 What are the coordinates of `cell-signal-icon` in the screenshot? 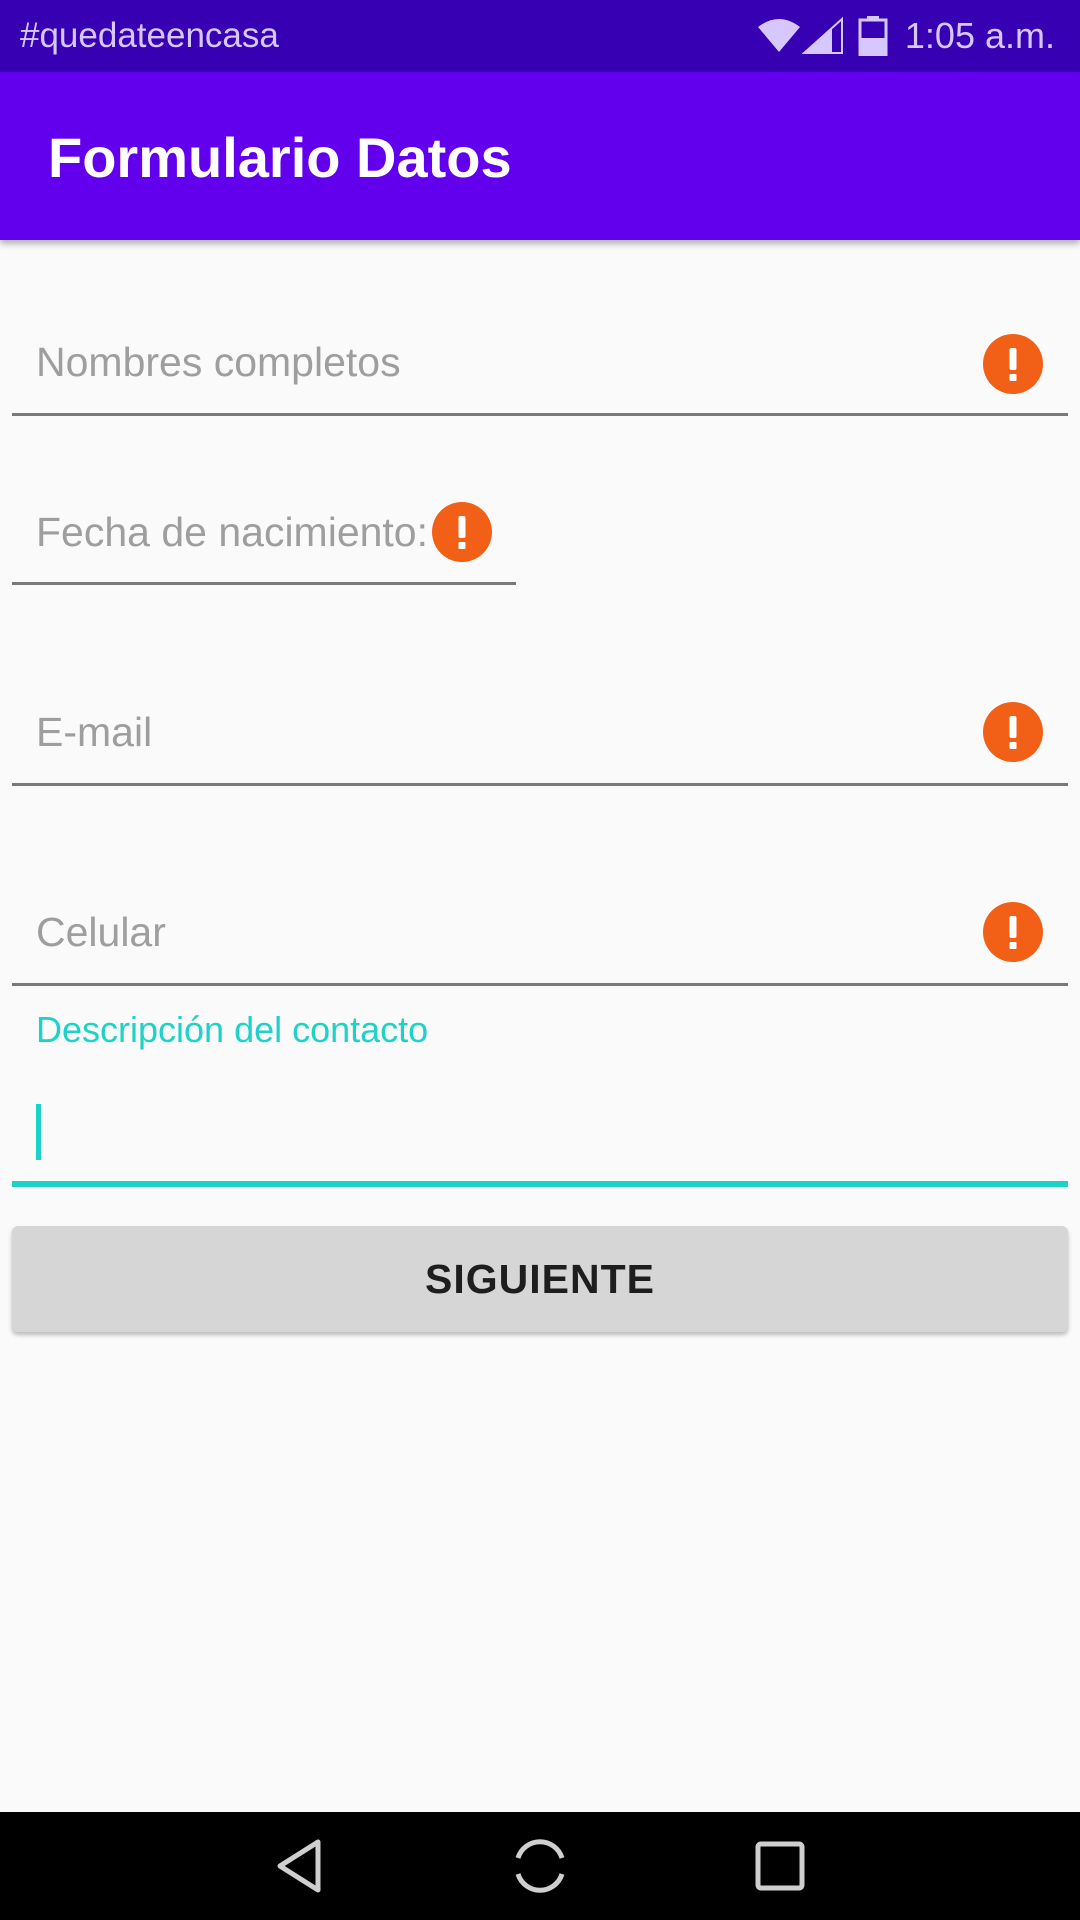 It's located at (822, 35).